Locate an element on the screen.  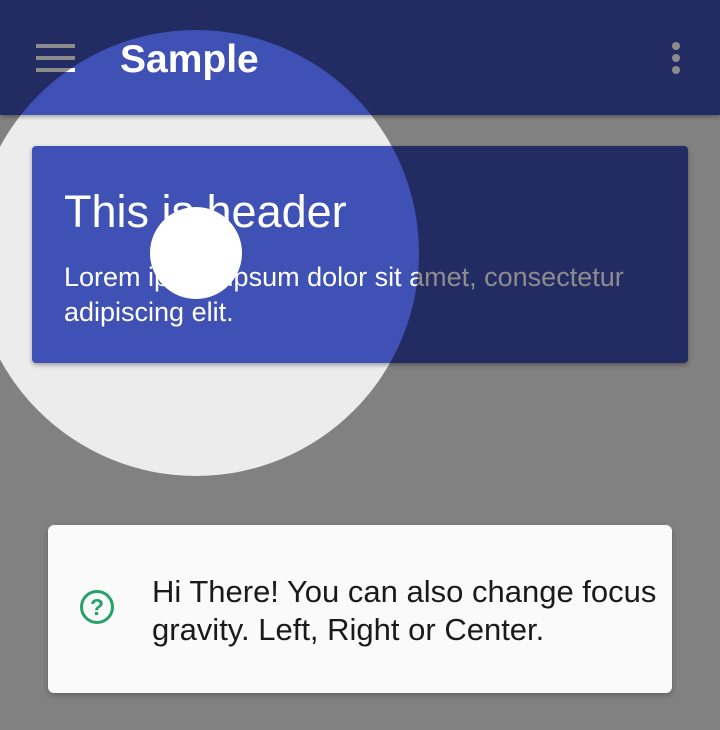
app-title: Sample is located at coordinates (189, 59).